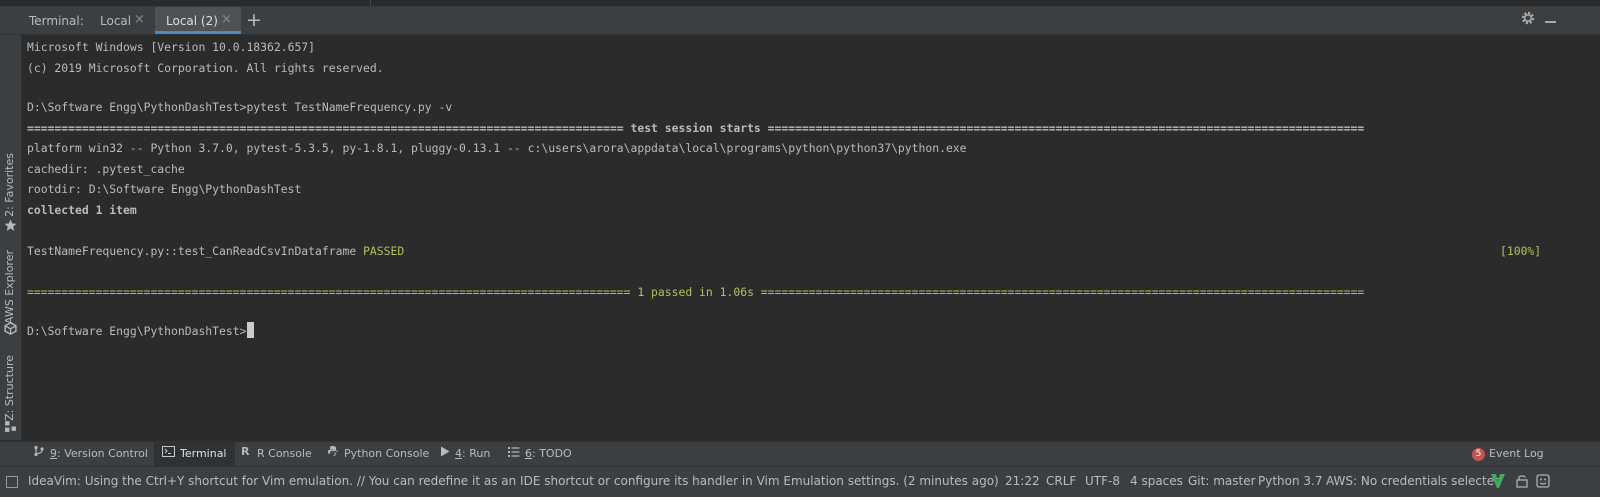 The height and width of the screenshot is (497, 1600). I want to click on terminal-line: rootdir: D:\Software Engg\PythonDashTest, so click(164, 189).